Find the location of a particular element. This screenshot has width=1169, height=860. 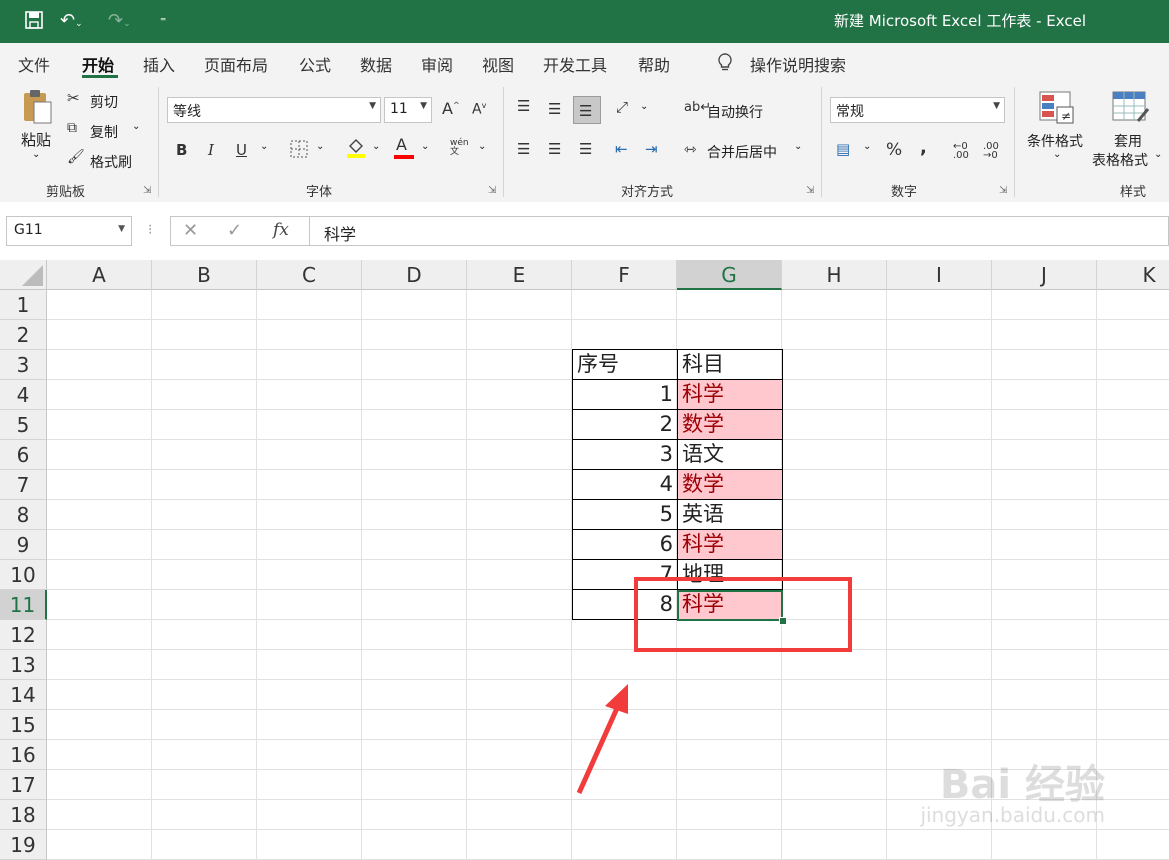

cell-e2 is located at coordinates (519, 335).